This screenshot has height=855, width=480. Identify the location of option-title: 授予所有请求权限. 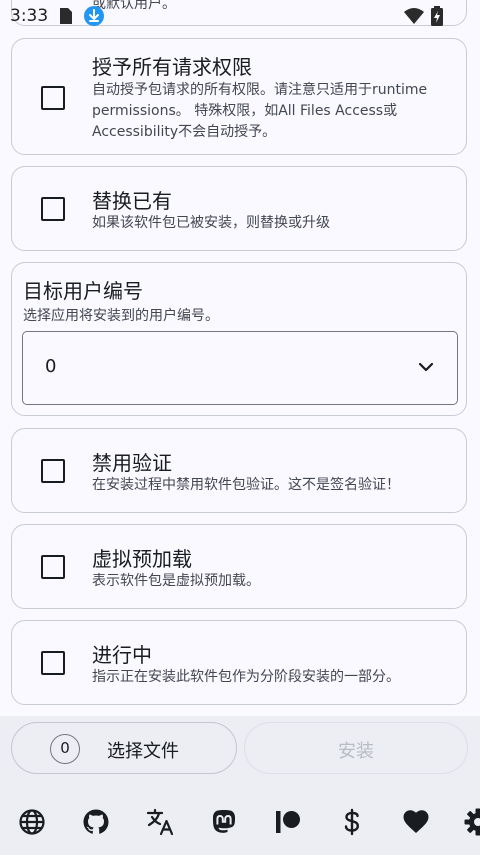
(172, 67).